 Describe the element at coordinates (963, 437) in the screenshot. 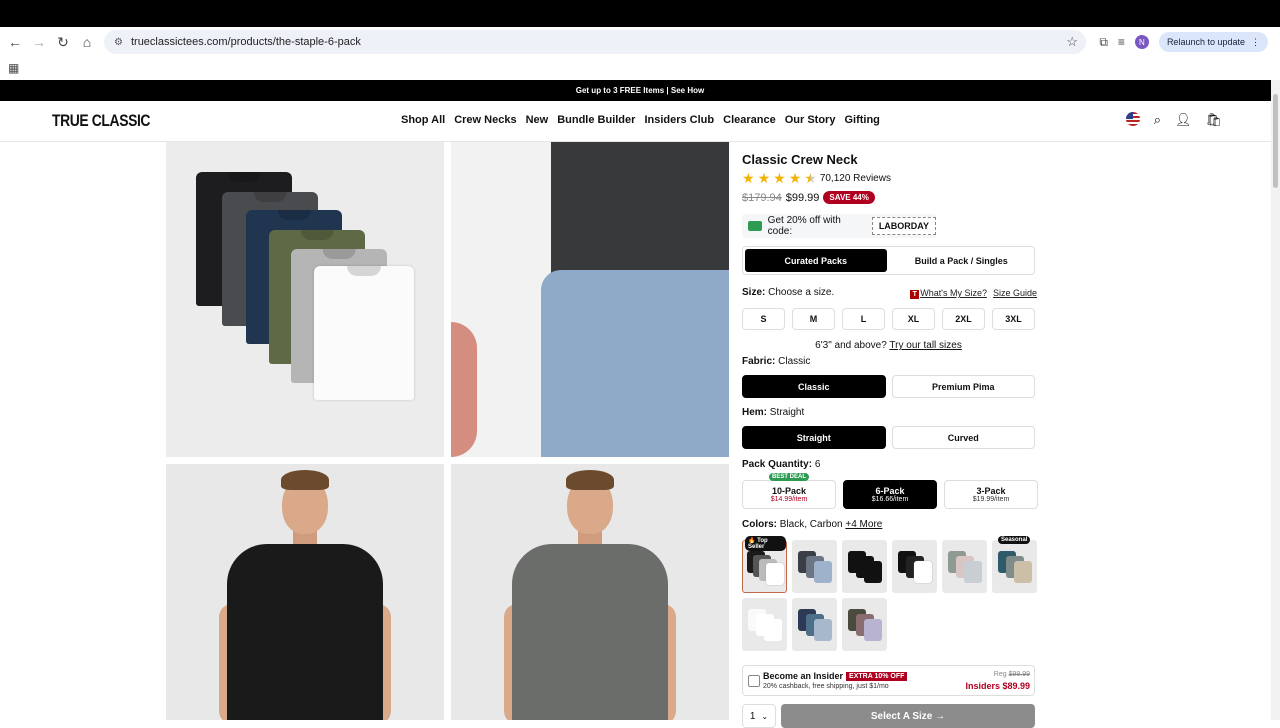

I see `hem-curved: Curved` at that location.